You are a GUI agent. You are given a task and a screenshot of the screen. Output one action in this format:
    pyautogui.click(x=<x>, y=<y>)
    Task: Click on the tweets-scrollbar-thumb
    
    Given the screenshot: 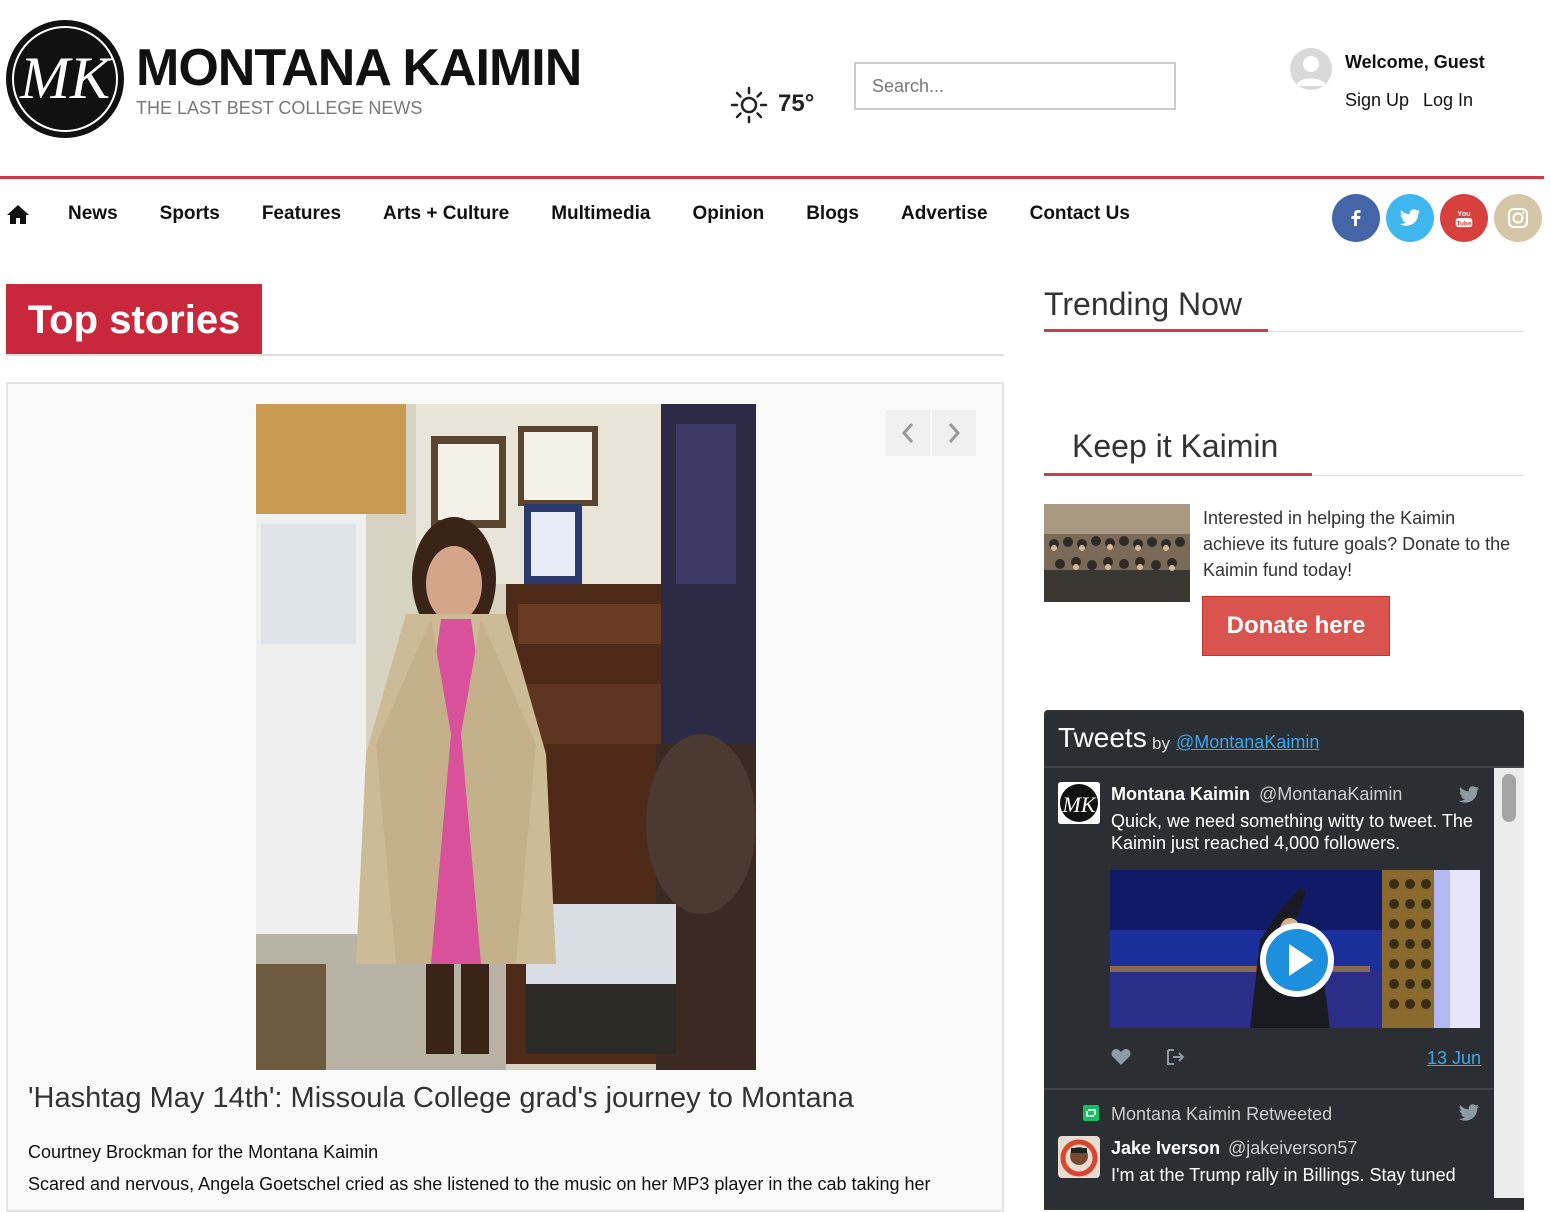 What is the action you would take?
    pyautogui.click(x=1509, y=798)
    